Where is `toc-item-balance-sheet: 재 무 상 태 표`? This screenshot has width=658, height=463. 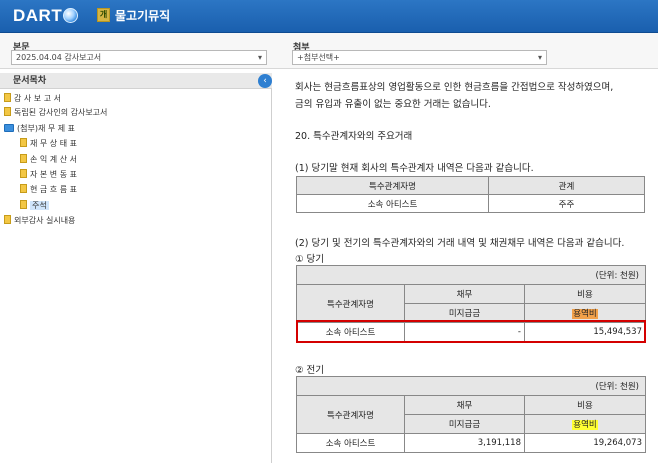 toc-item-balance-sheet: 재 무 상 태 표 is located at coordinates (48, 143).